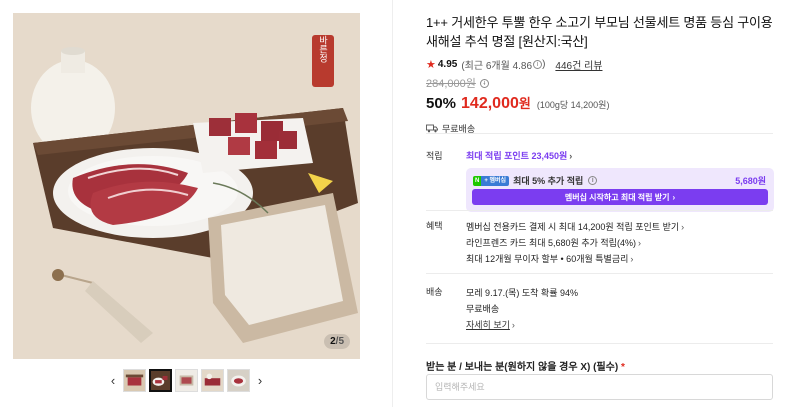 The height and width of the screenshot is (407, 800). Describe the element at coordinates (547, 259) in the screenshot. I see `benefit-text: 최대 12개월 무이자 할부 • 60개월 특별금리` at that location.